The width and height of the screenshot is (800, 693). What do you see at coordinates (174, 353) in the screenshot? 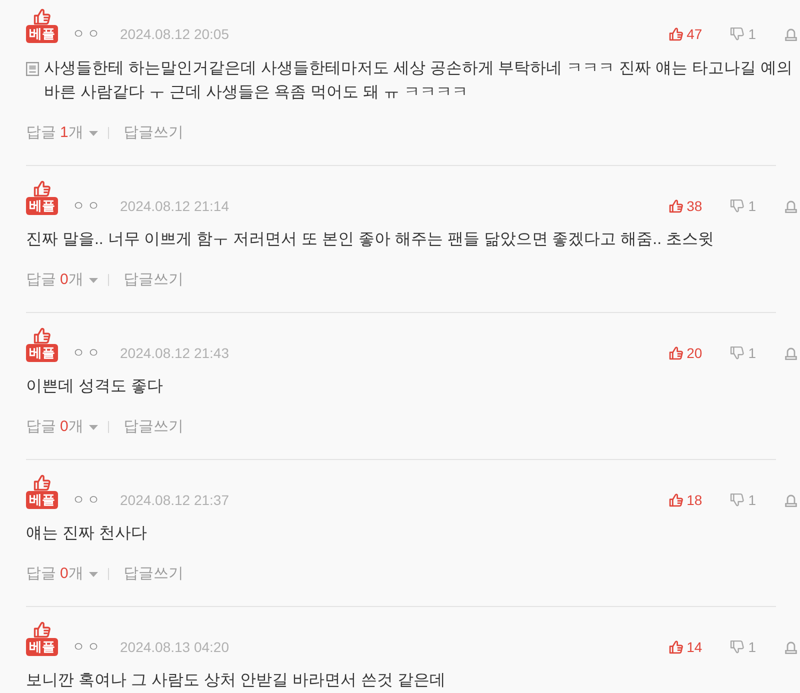
I see `comment-date: 2024.08.12 21:43` at bounding box center [174, 353].